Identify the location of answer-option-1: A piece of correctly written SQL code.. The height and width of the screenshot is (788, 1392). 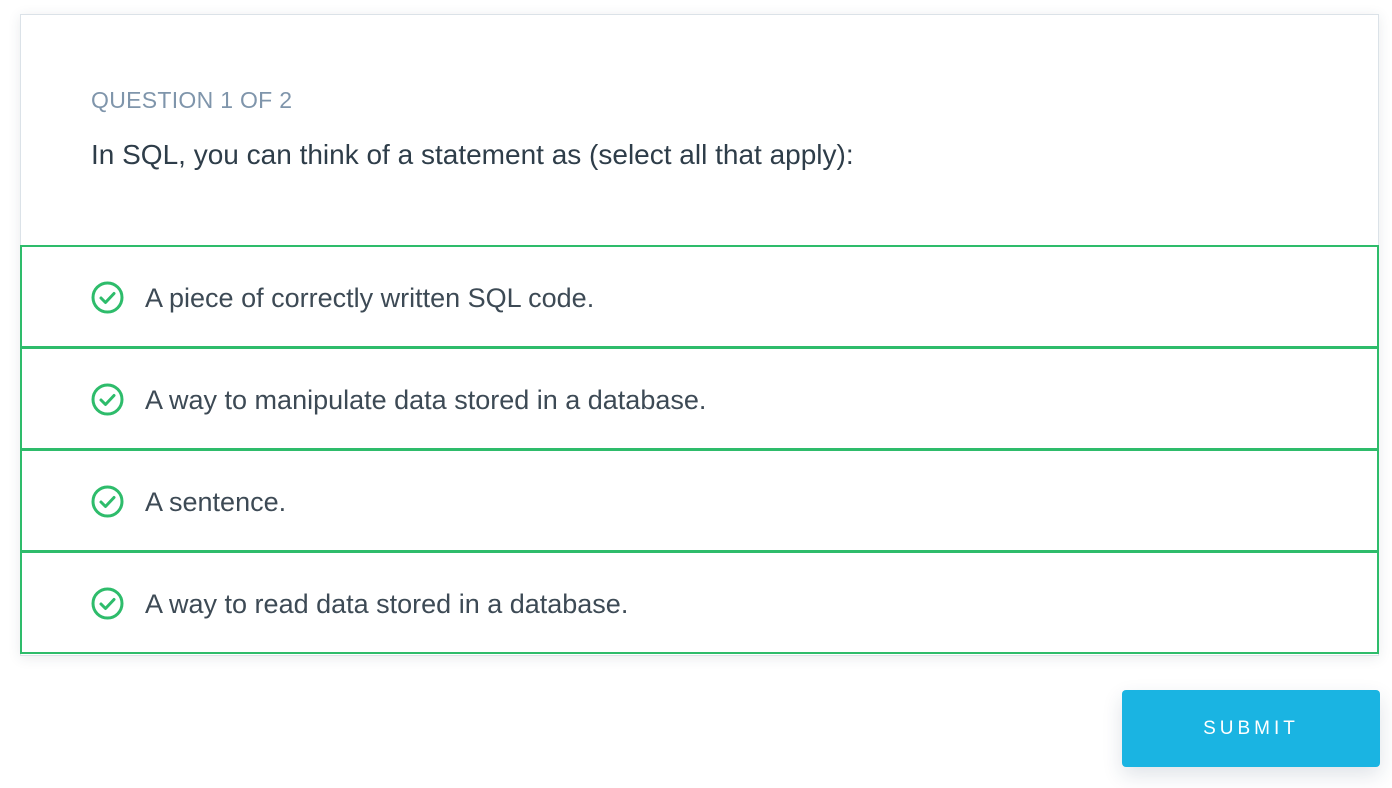
(699, 296).